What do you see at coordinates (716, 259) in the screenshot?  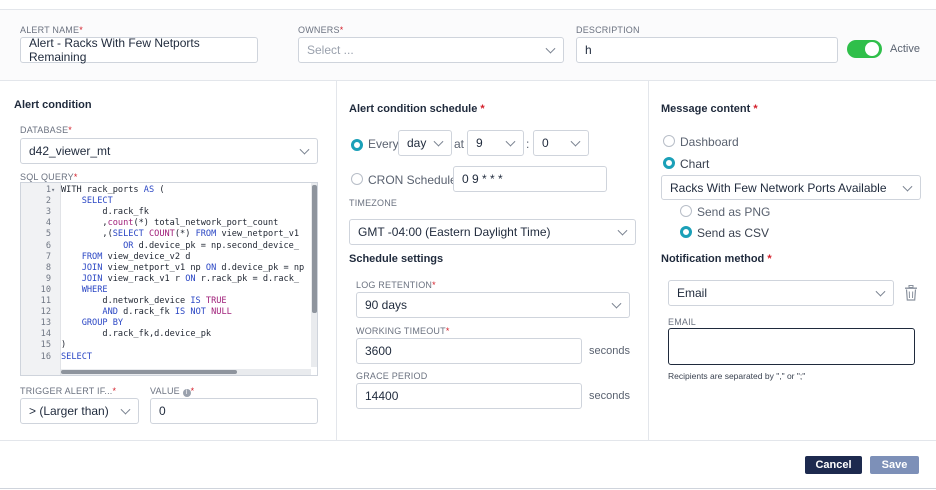 I see `notification-method-title: Notification method *` at bounding box center [716, 259].